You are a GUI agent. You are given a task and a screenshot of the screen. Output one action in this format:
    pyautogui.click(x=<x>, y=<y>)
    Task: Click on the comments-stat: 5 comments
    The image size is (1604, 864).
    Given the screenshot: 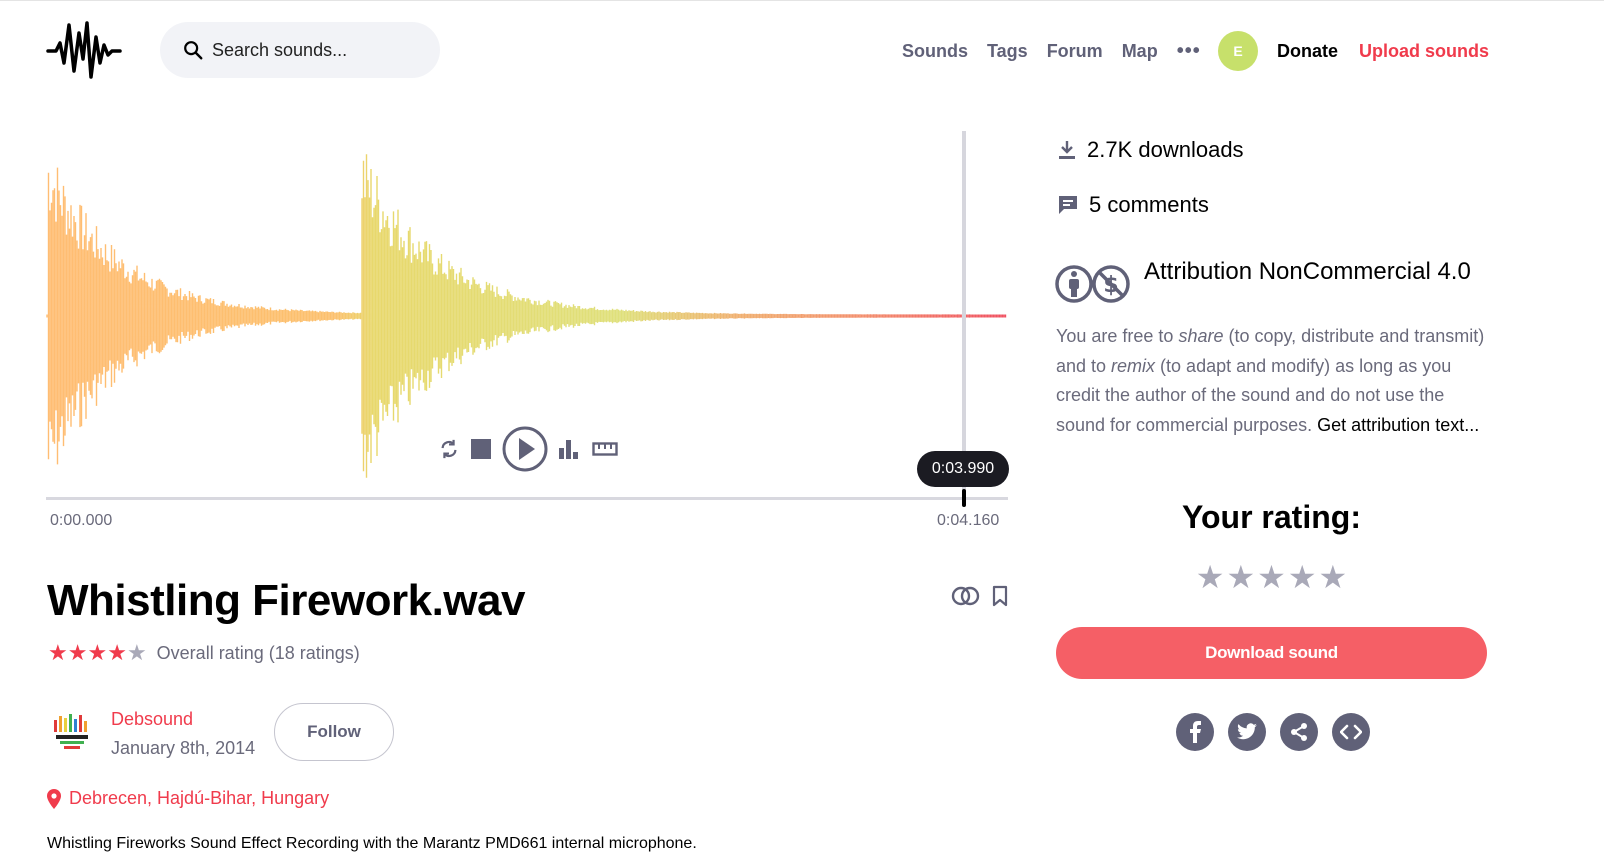 What is the action you would take?
    pyautogui.click(x=1133, y=205)
    